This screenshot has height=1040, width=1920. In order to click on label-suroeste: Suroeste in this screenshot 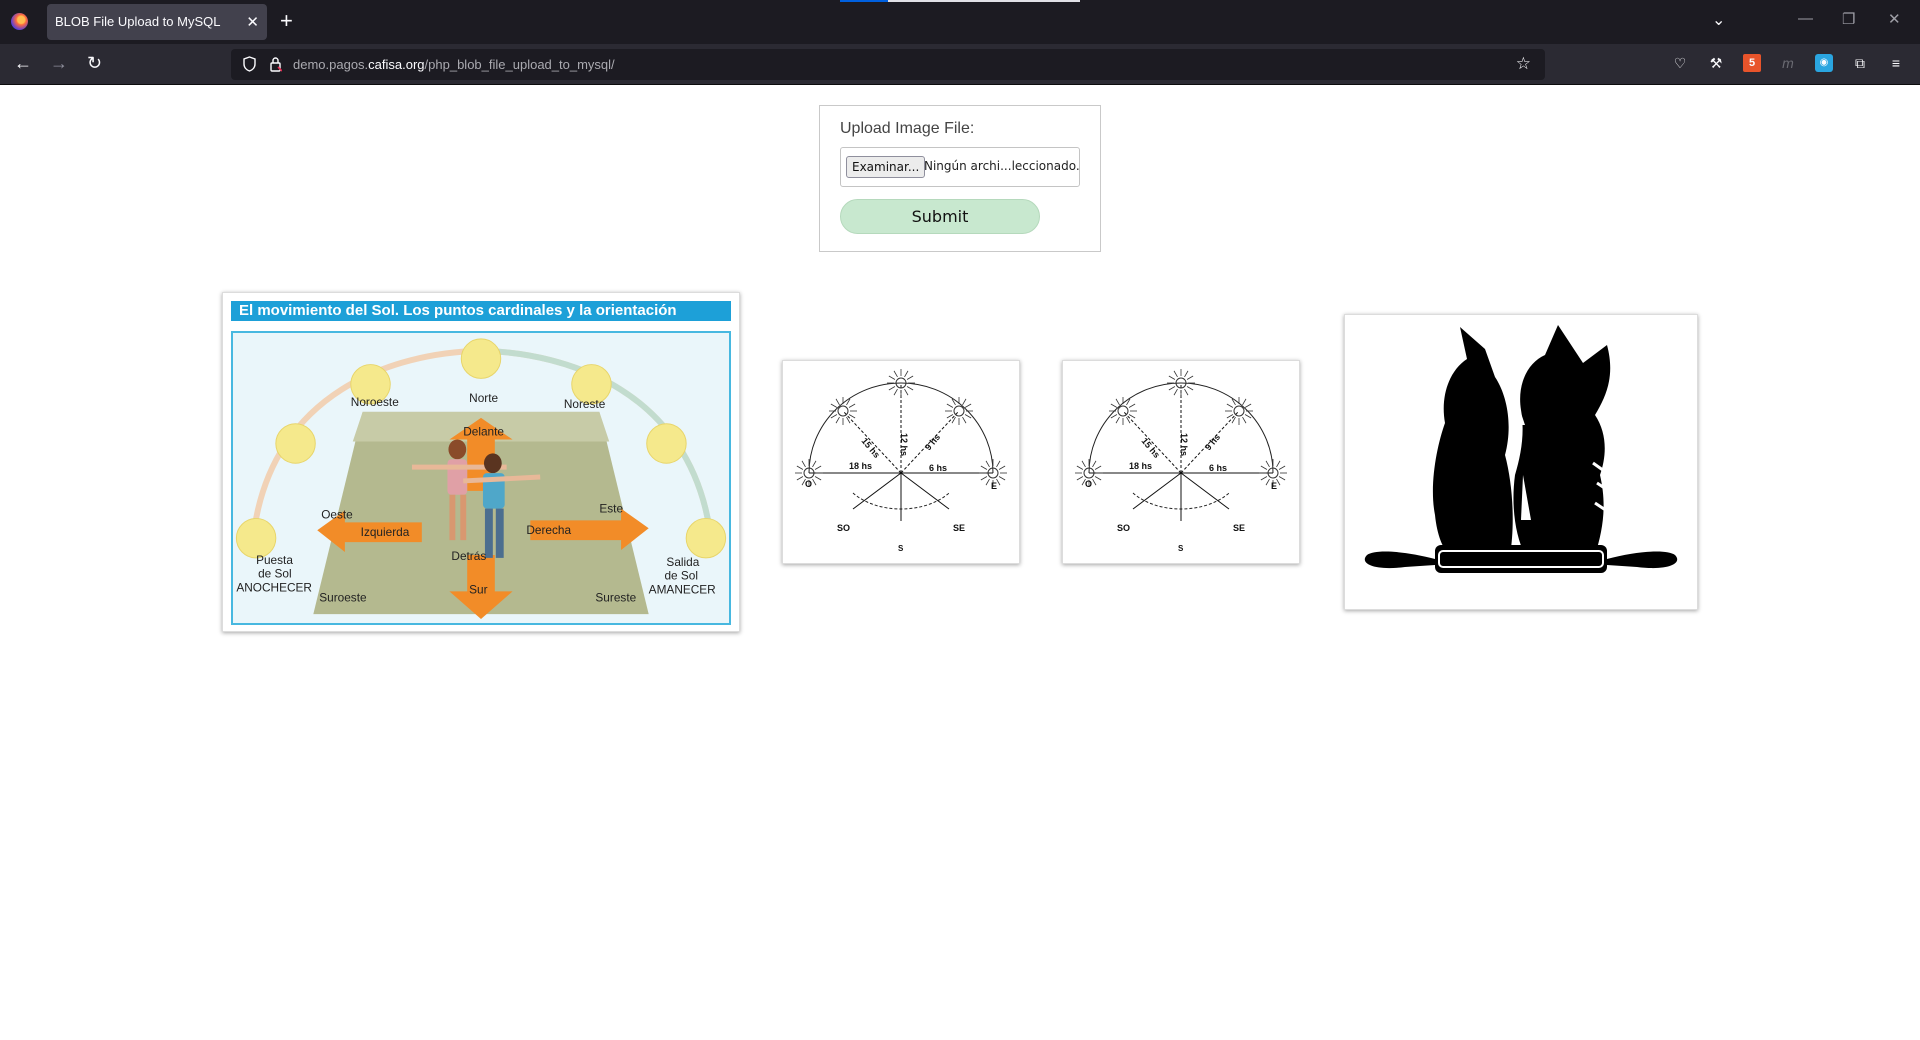, I will do `click(343, 597)`.